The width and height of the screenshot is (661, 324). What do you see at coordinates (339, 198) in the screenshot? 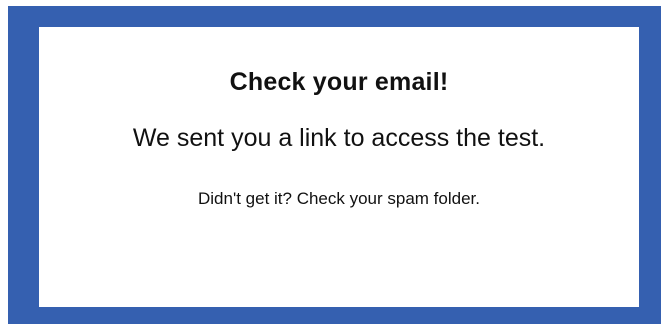
I see `spam-folder-hint: Didn't get it? Check your spam folder.` at bounding box center [339, 198].